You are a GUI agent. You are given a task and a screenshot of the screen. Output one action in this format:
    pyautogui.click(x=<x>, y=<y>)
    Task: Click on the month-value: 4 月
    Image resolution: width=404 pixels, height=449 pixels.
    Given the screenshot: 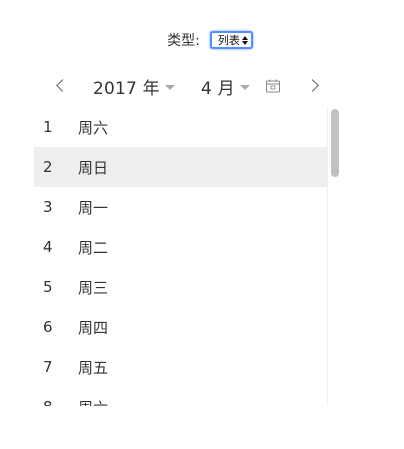 What is the action you would take?
    pyautogui.click(x=218, y=88)
    